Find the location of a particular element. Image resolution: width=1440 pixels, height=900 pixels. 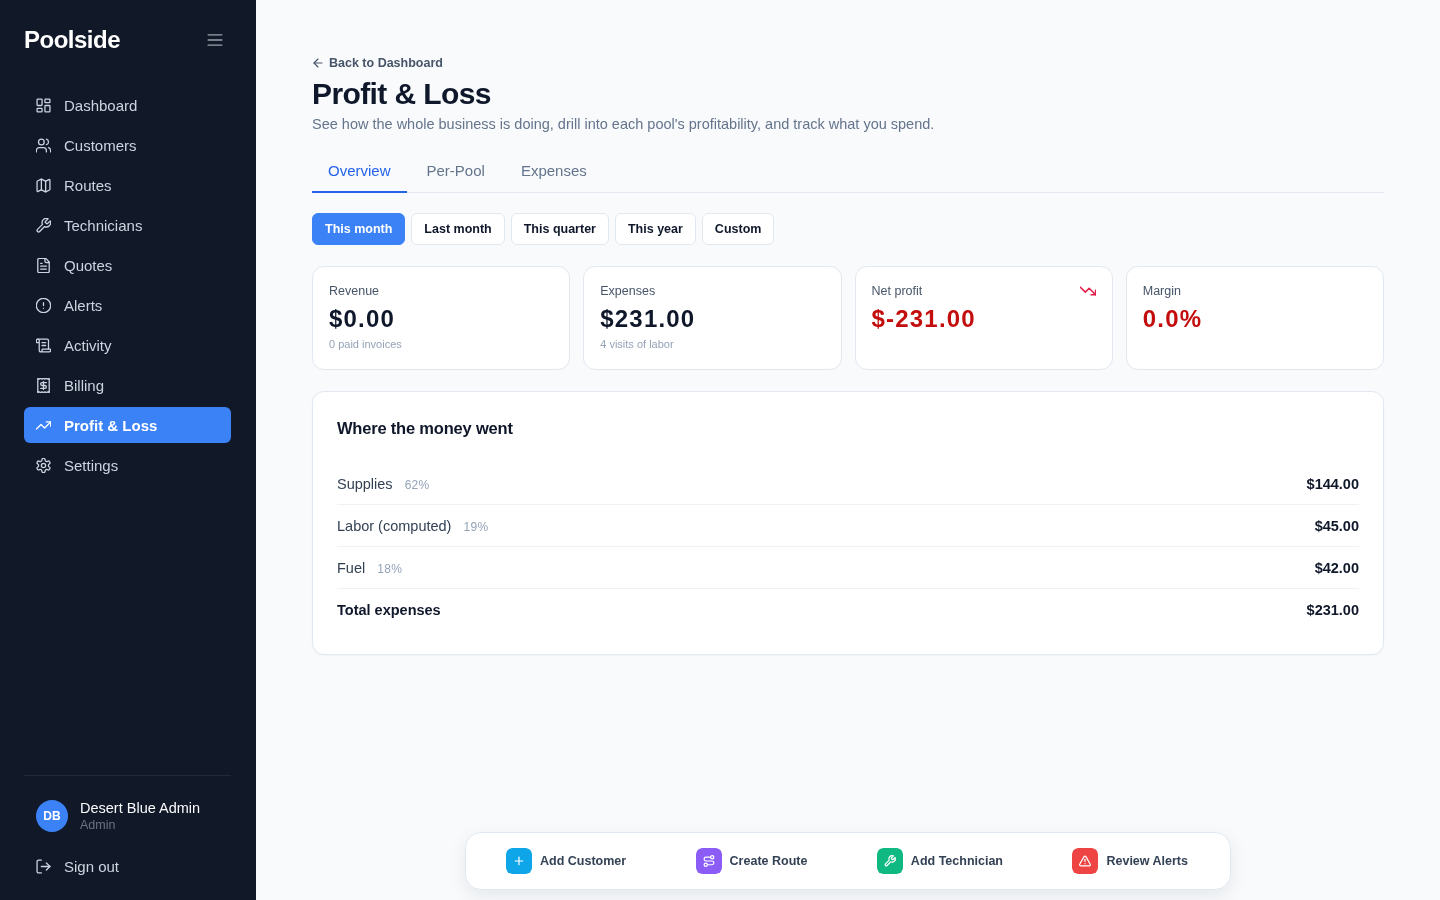

users-icon is located at coordinates (43, 145).